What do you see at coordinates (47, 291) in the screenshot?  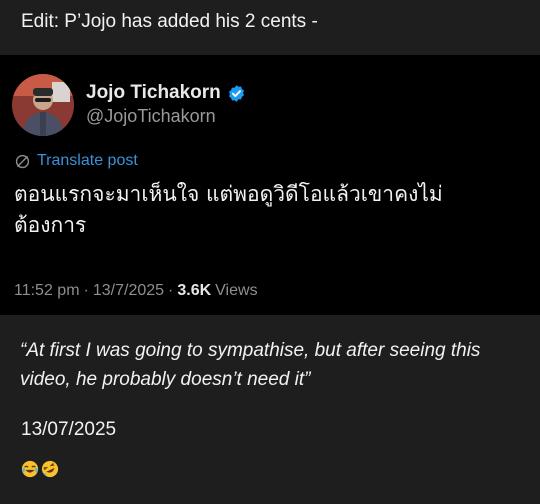 I see `tweet-time: 11:52 pm` at bounding box center [47, 291].